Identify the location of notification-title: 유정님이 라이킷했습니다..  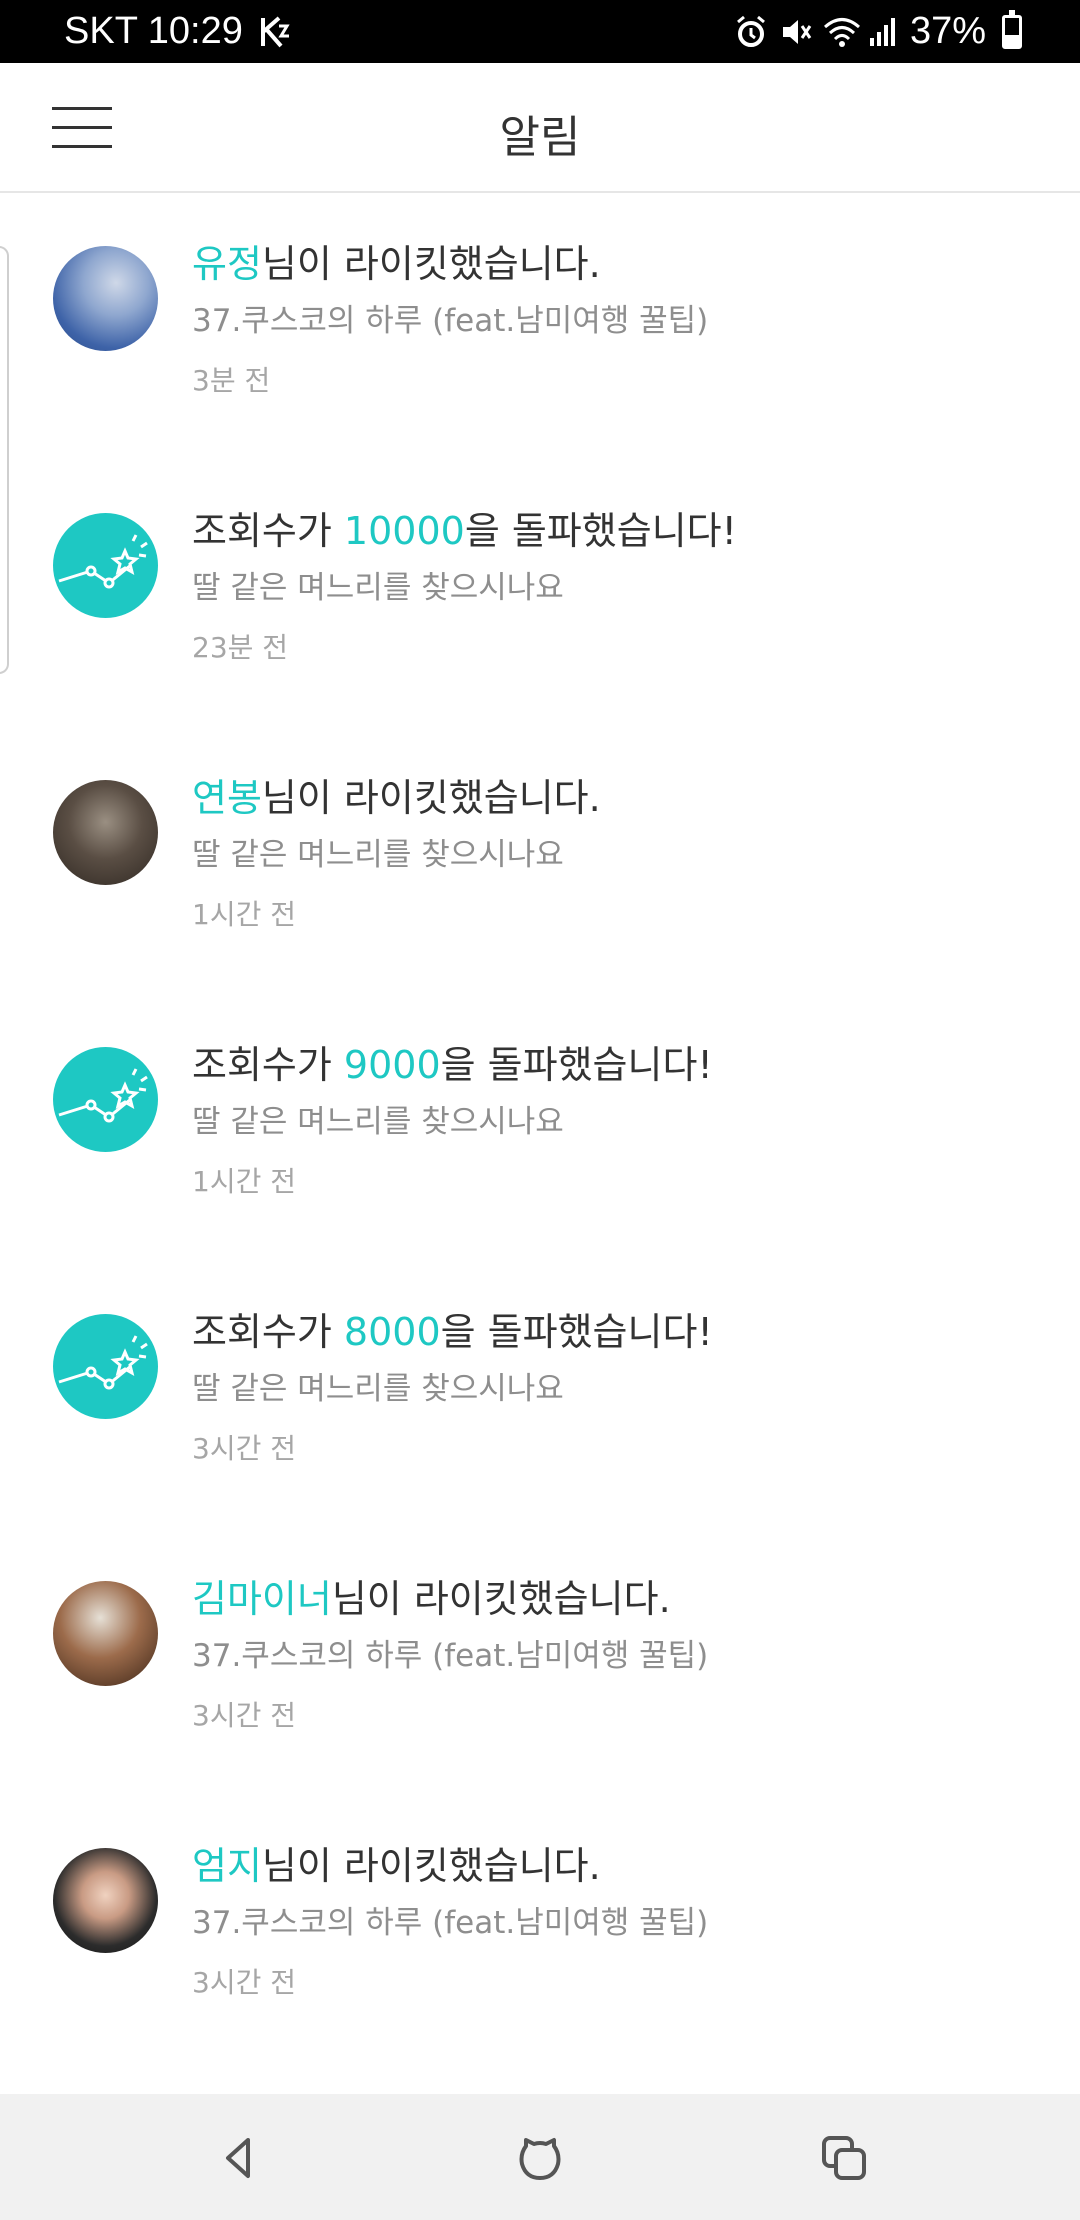
(622, 264).